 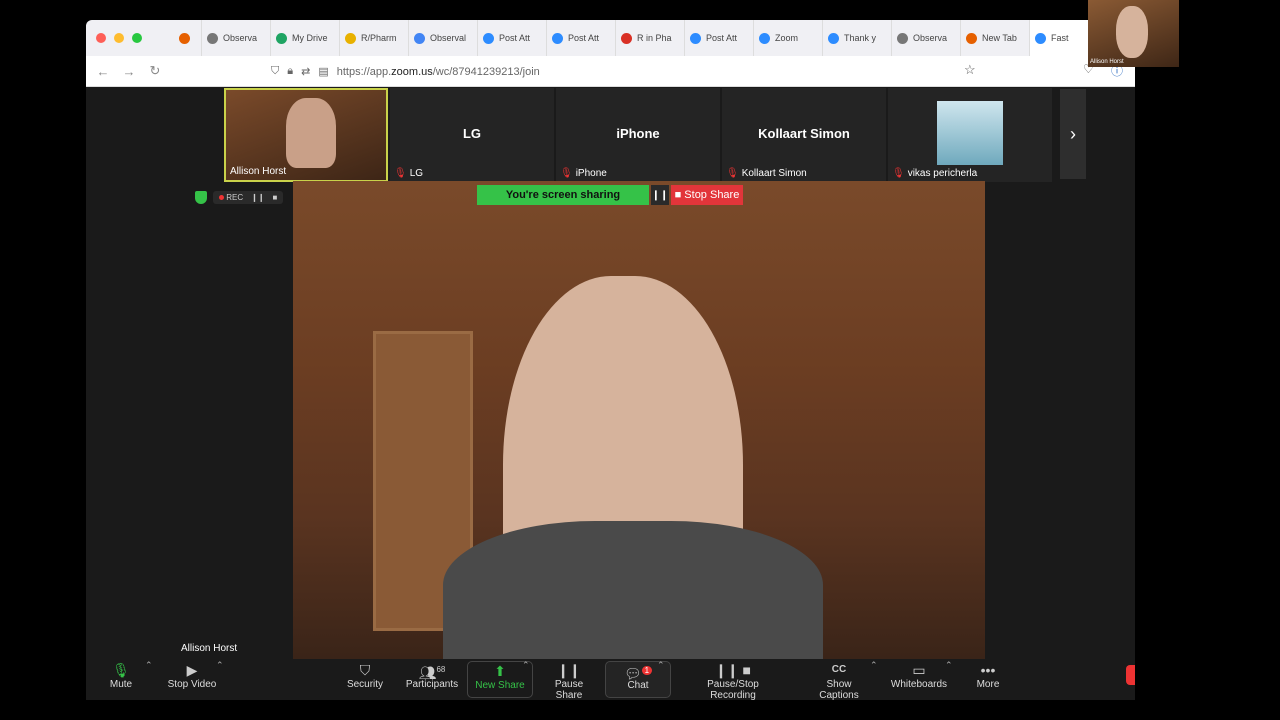 What do you see at coordinates (409, 173) in the screenshot?
I see `participant-name: 🎙︎ LG` at bounding box center [409, 173].